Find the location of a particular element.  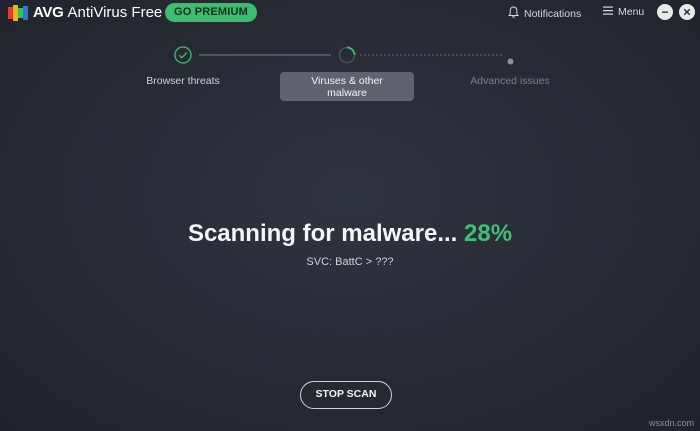

scan-progress-percent: 28% is located at coordinates (488, 233).